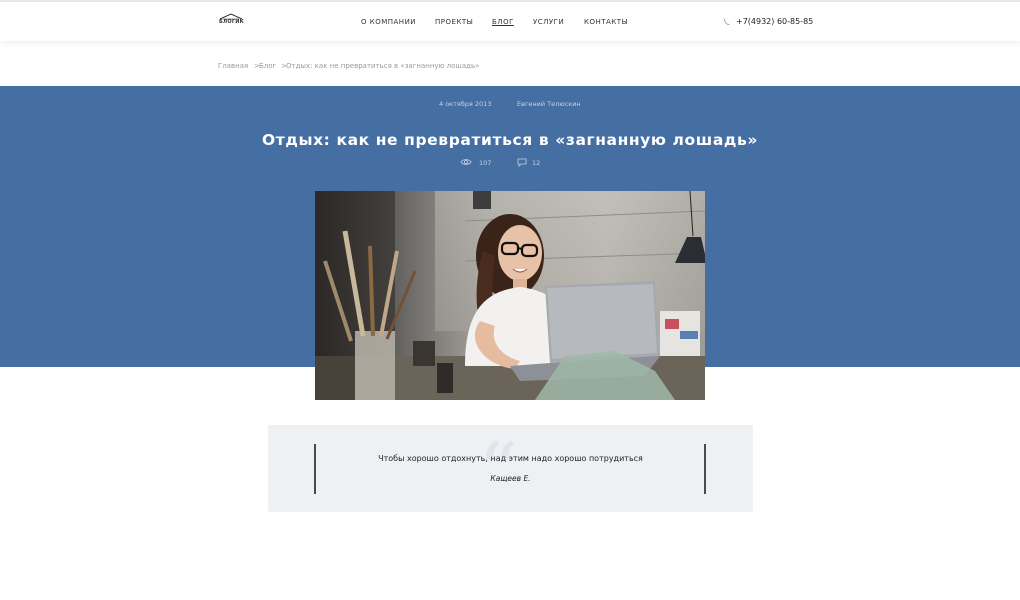  Describe the element at coordinates (454, 22) in the screenshot. I see `nav-item-projects: Проекты` at that location.